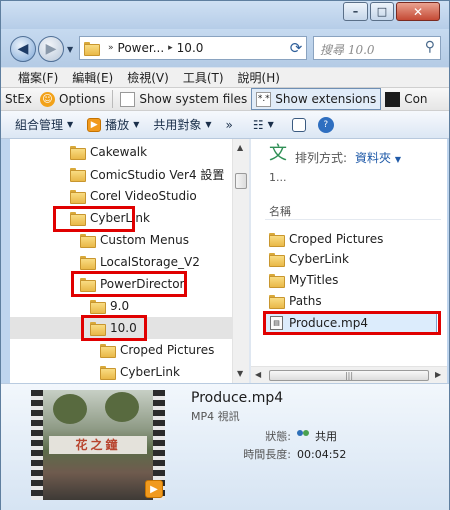 Image resolution: width=450 pixels, height=510 pixels. I want to click on scrollbar-thumb: |||, so click(349, 375).